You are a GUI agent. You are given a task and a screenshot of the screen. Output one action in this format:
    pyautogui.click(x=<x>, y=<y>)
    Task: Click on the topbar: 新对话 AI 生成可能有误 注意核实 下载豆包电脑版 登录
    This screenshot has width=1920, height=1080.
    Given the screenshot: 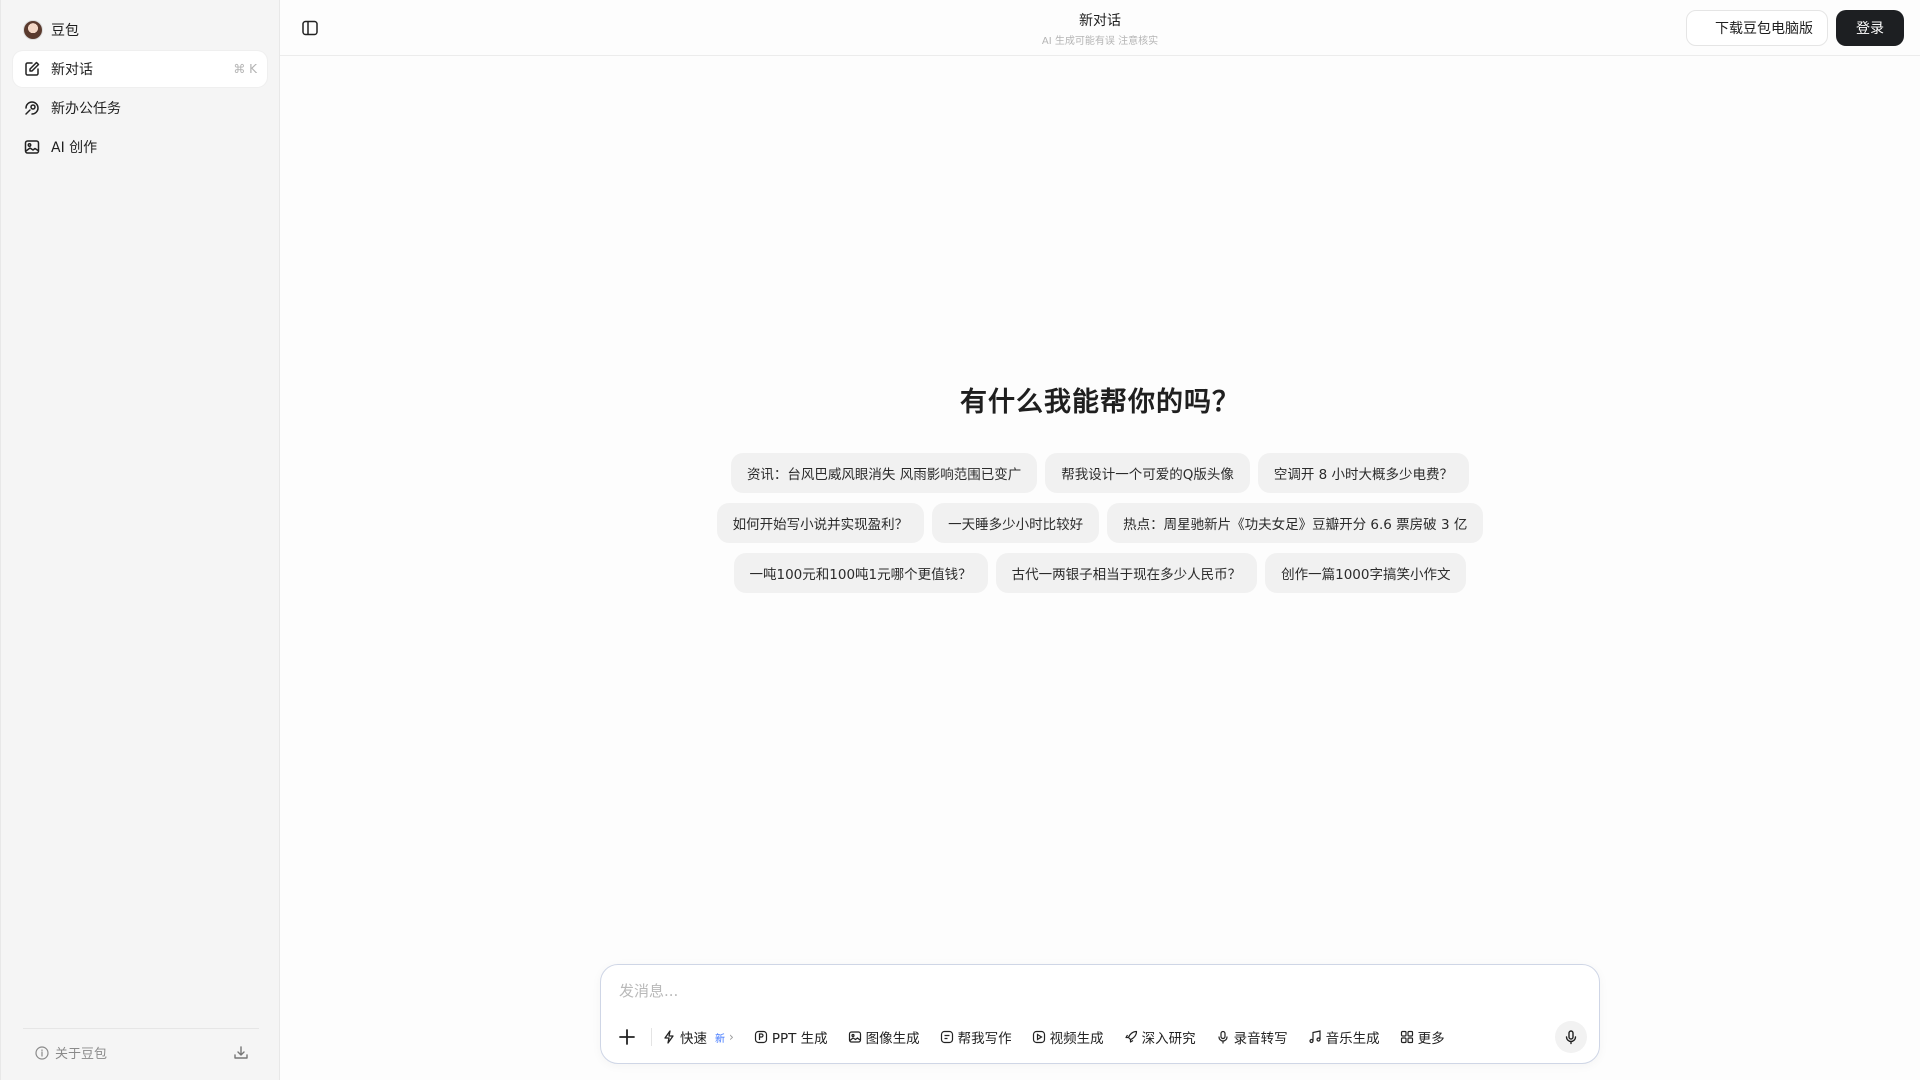 What is the action you would take?
    pyautogui.click(x=1100, y=28)
    